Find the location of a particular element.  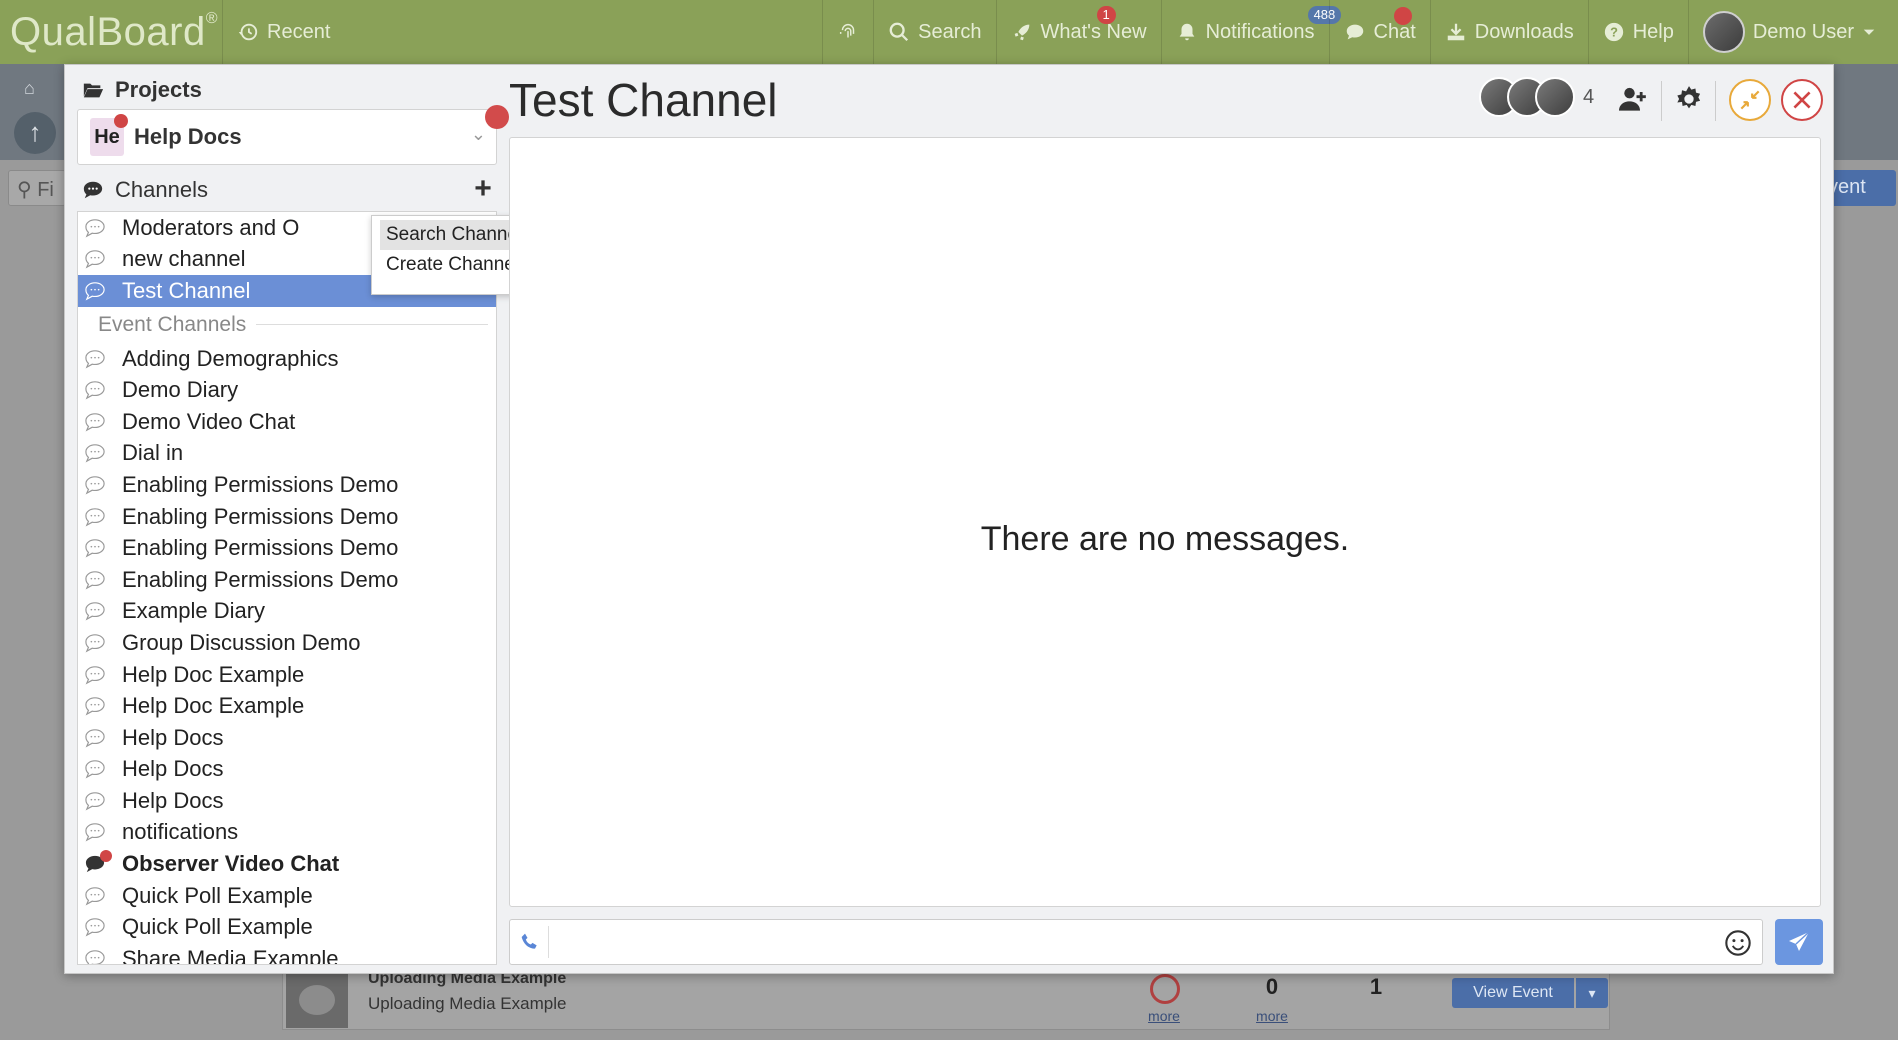

event-channel-item: Group Discussion Demo is located at coordinates (287, 643).